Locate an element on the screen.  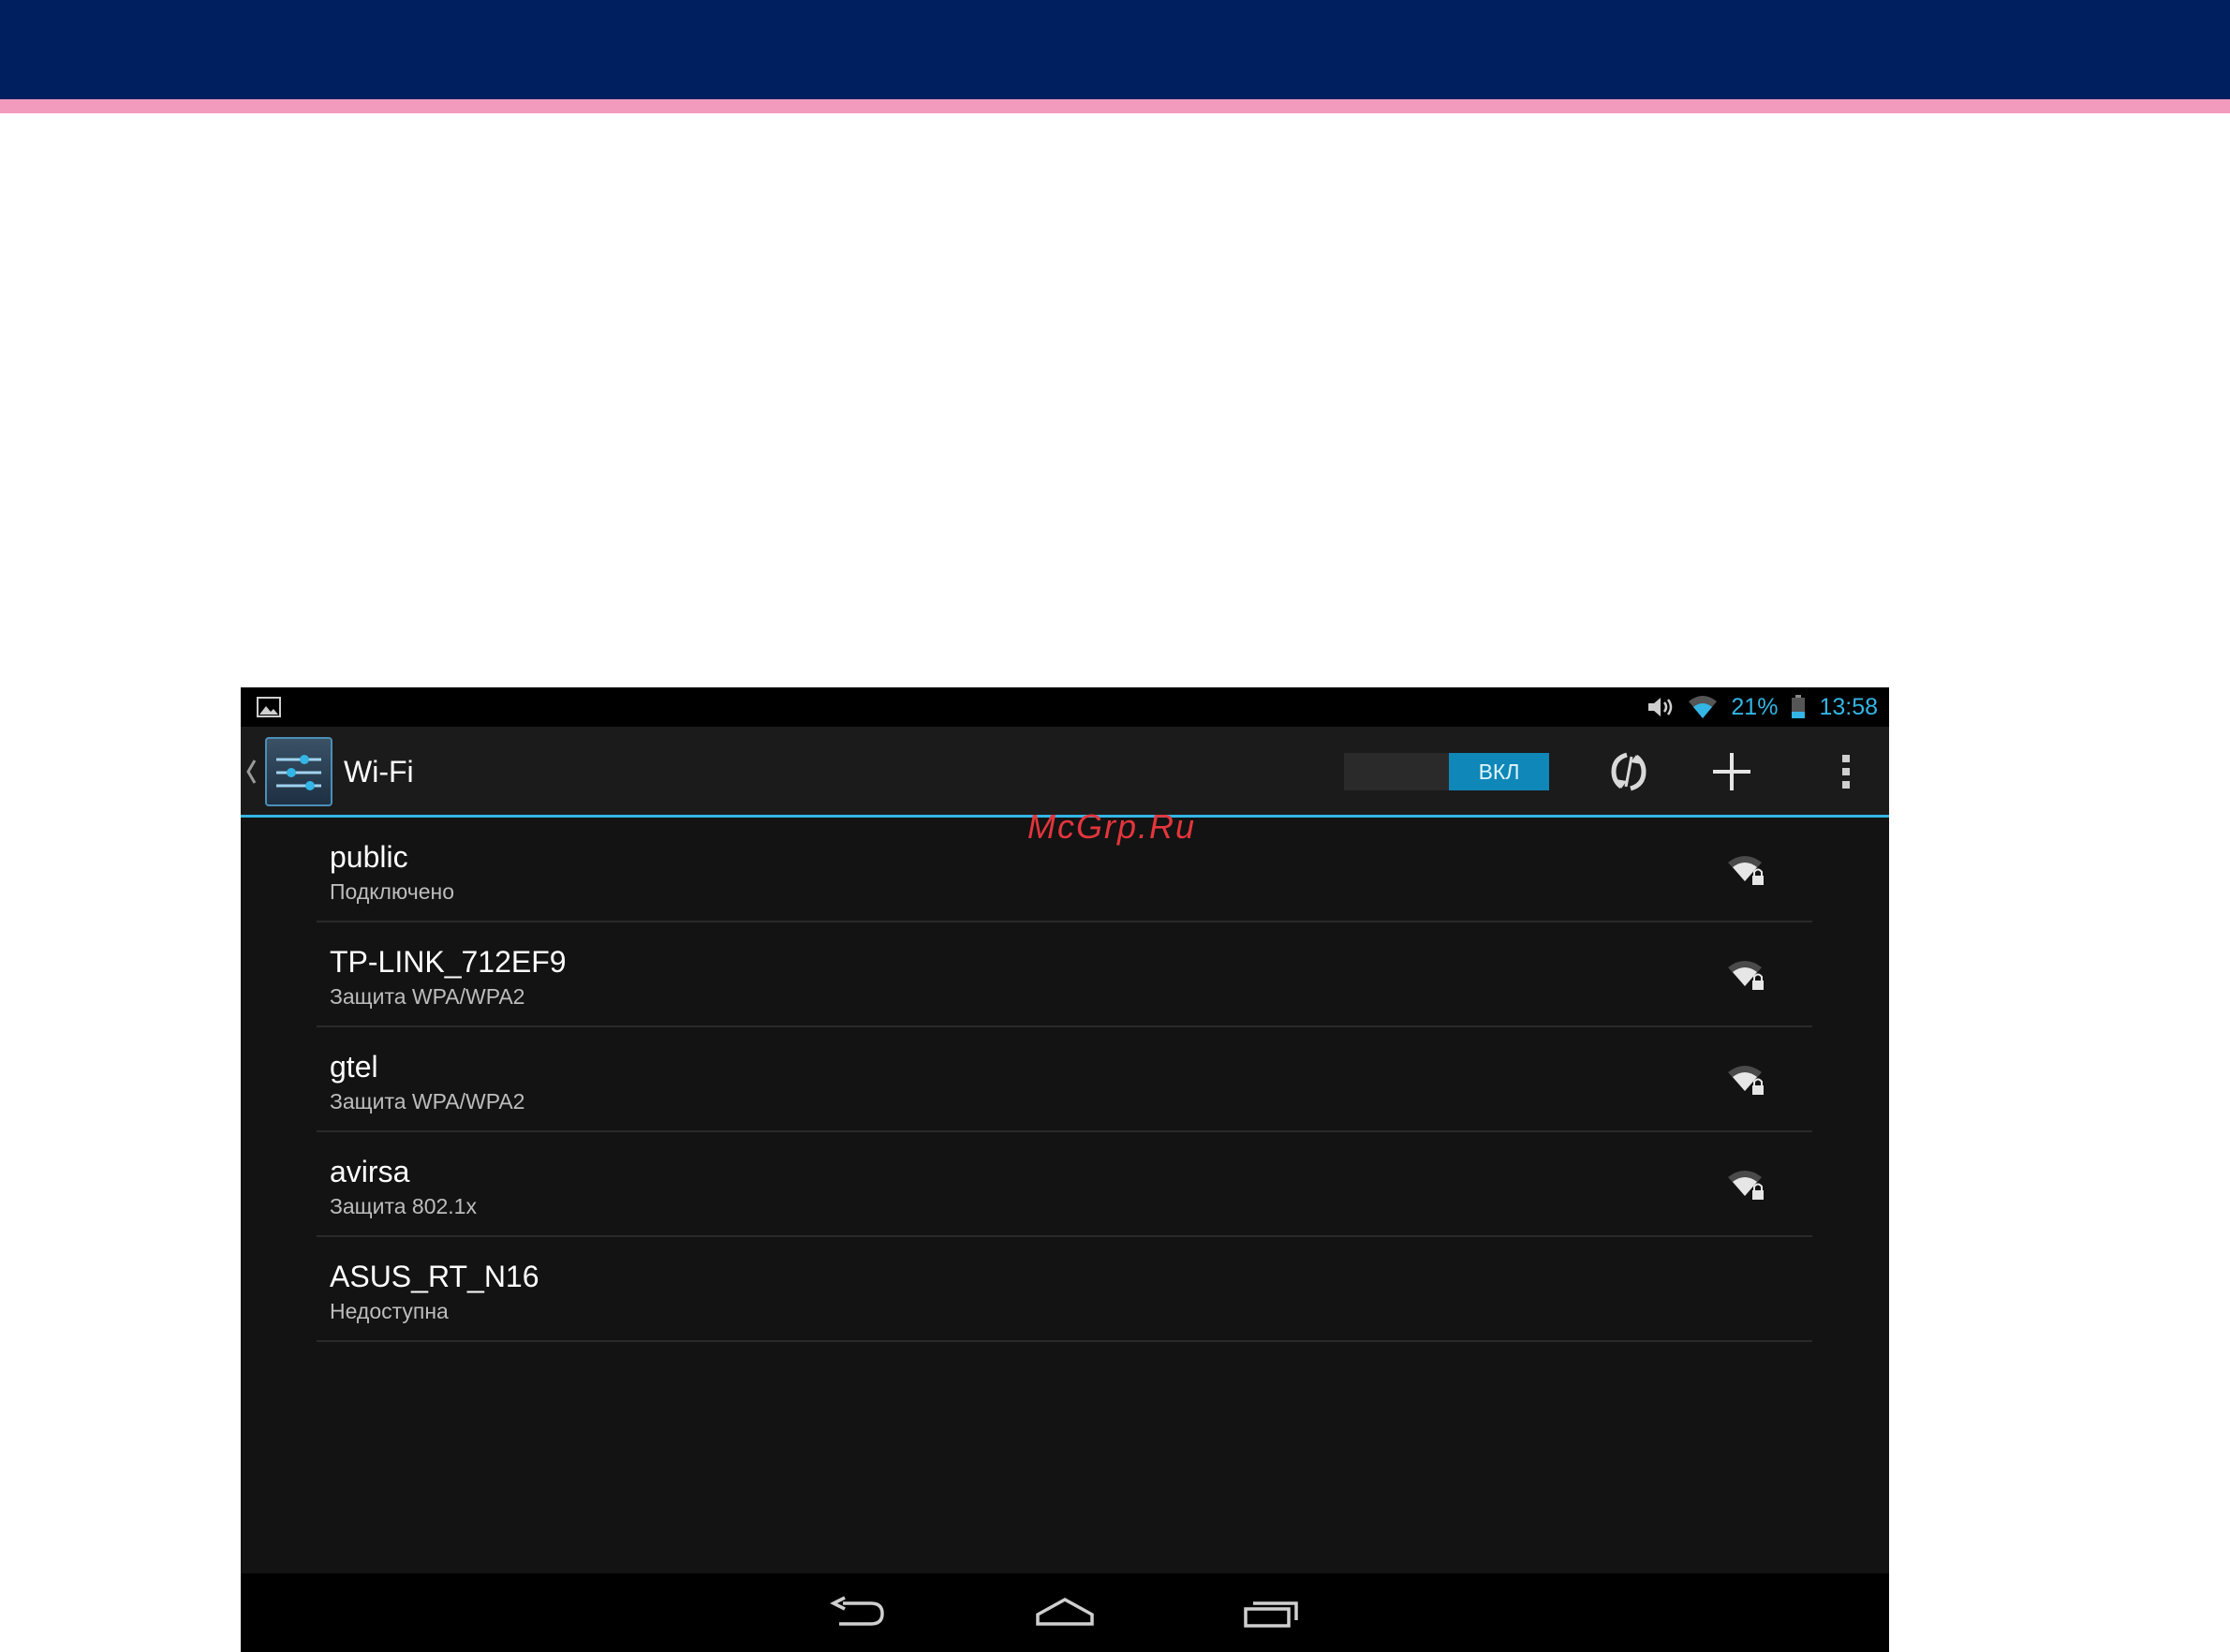
status-bar: 21% 13:58 is located at coordinates (1065, 707).